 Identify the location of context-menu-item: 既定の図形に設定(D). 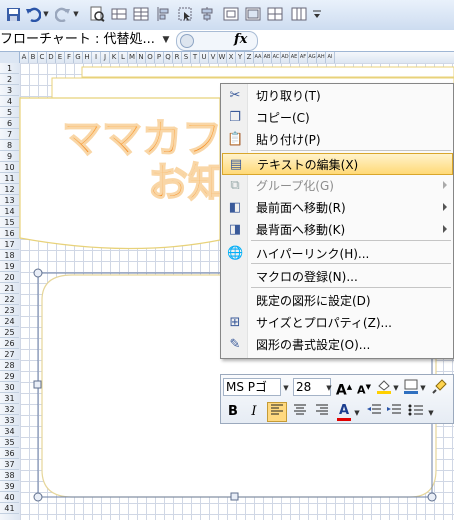
(337, 301).